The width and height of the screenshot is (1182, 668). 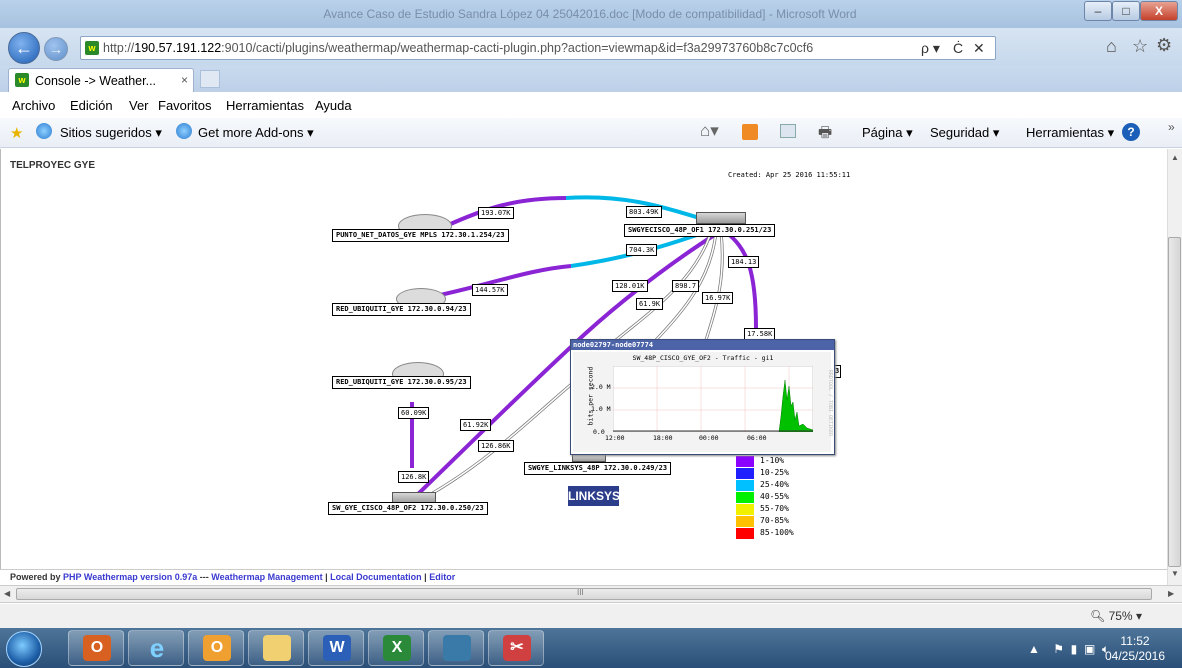 What do you see at coordinates (1171, 127) in the screenshot?
I see `chevron-more-icon: »` at bounding box center [1171, 127].